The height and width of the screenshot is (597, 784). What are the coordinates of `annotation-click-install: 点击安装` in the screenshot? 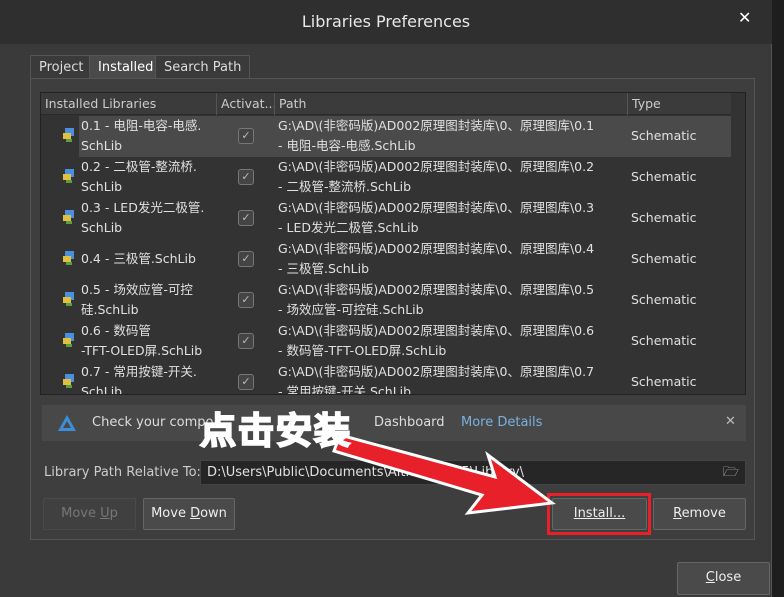 It's located at (276, 431).